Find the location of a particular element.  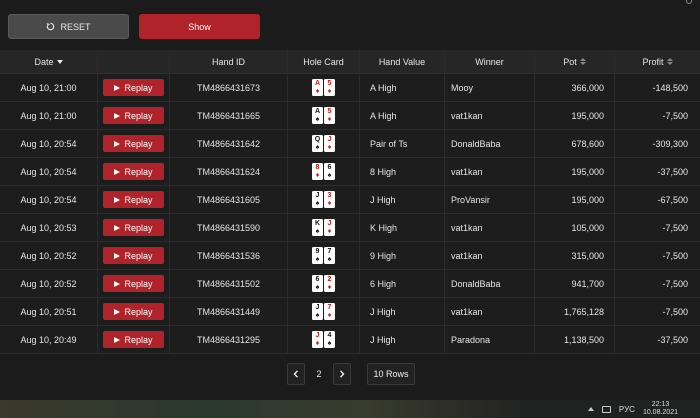

display-icon is located at coordinates (606, 409).